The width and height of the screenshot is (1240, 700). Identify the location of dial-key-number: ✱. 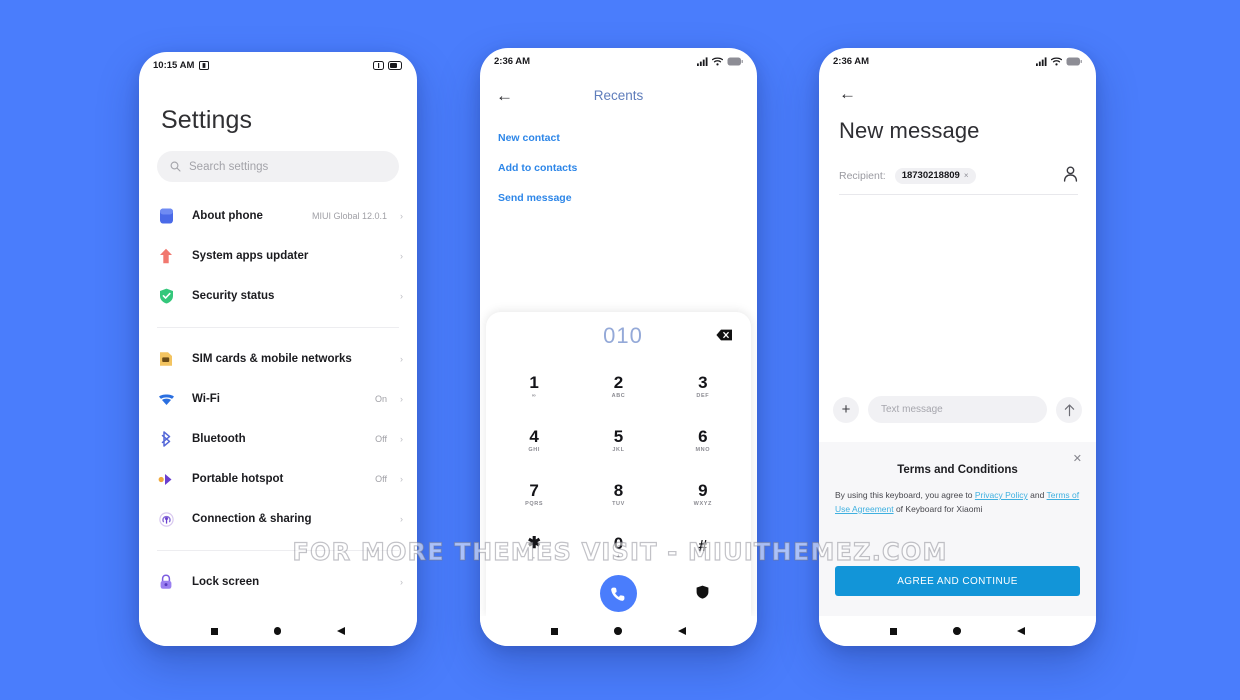
(534, 543).